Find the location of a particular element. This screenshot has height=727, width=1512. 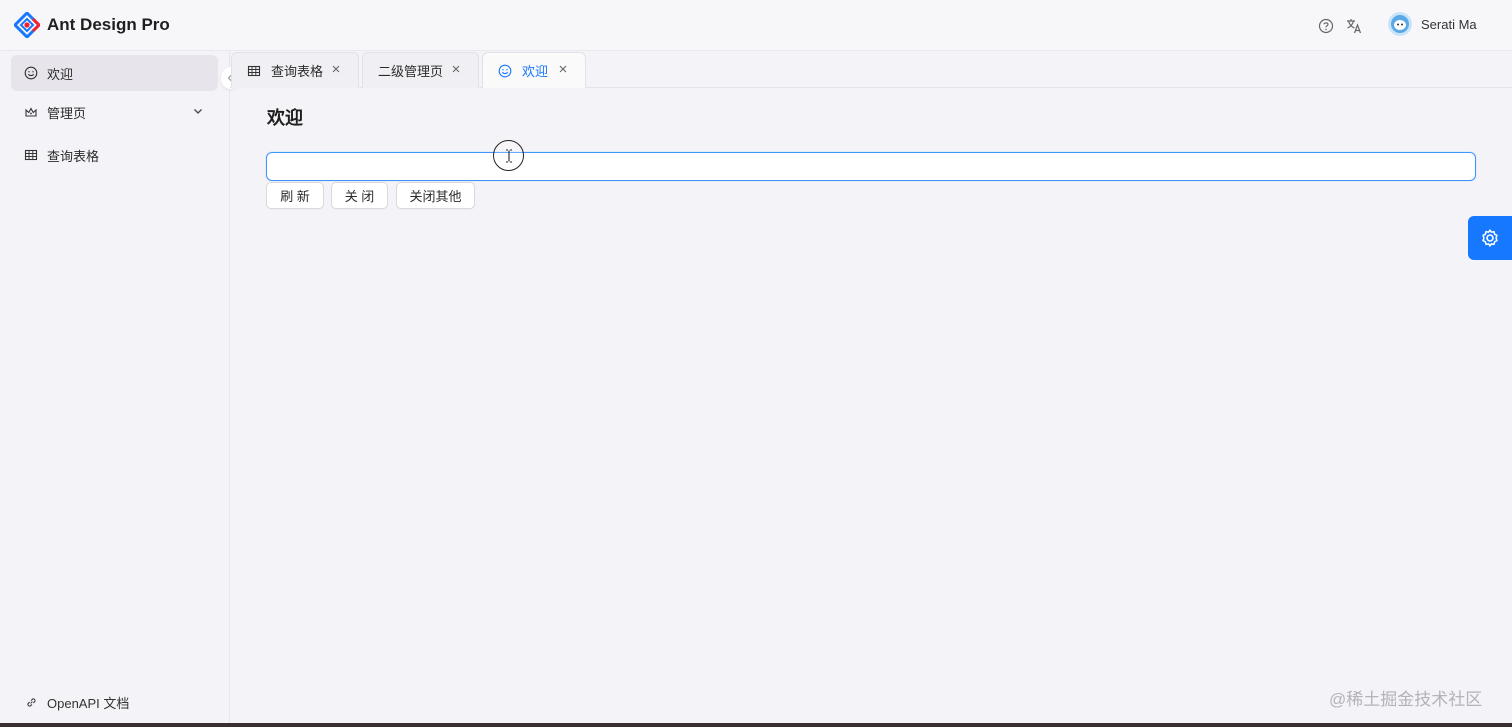

user-name: Serati Ma is located at coordinates (1449, 24).